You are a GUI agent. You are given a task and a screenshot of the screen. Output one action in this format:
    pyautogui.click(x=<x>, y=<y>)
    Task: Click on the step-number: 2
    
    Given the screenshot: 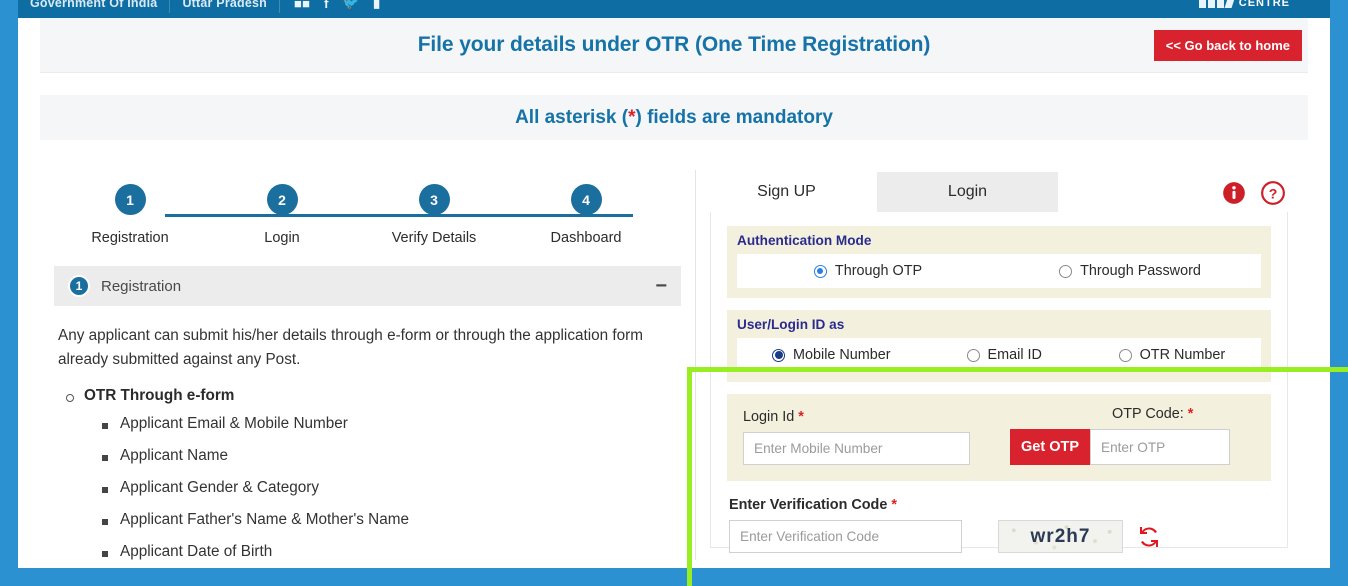 What is the action you would take?
    pyautogui.click(x=282, y=199)
    